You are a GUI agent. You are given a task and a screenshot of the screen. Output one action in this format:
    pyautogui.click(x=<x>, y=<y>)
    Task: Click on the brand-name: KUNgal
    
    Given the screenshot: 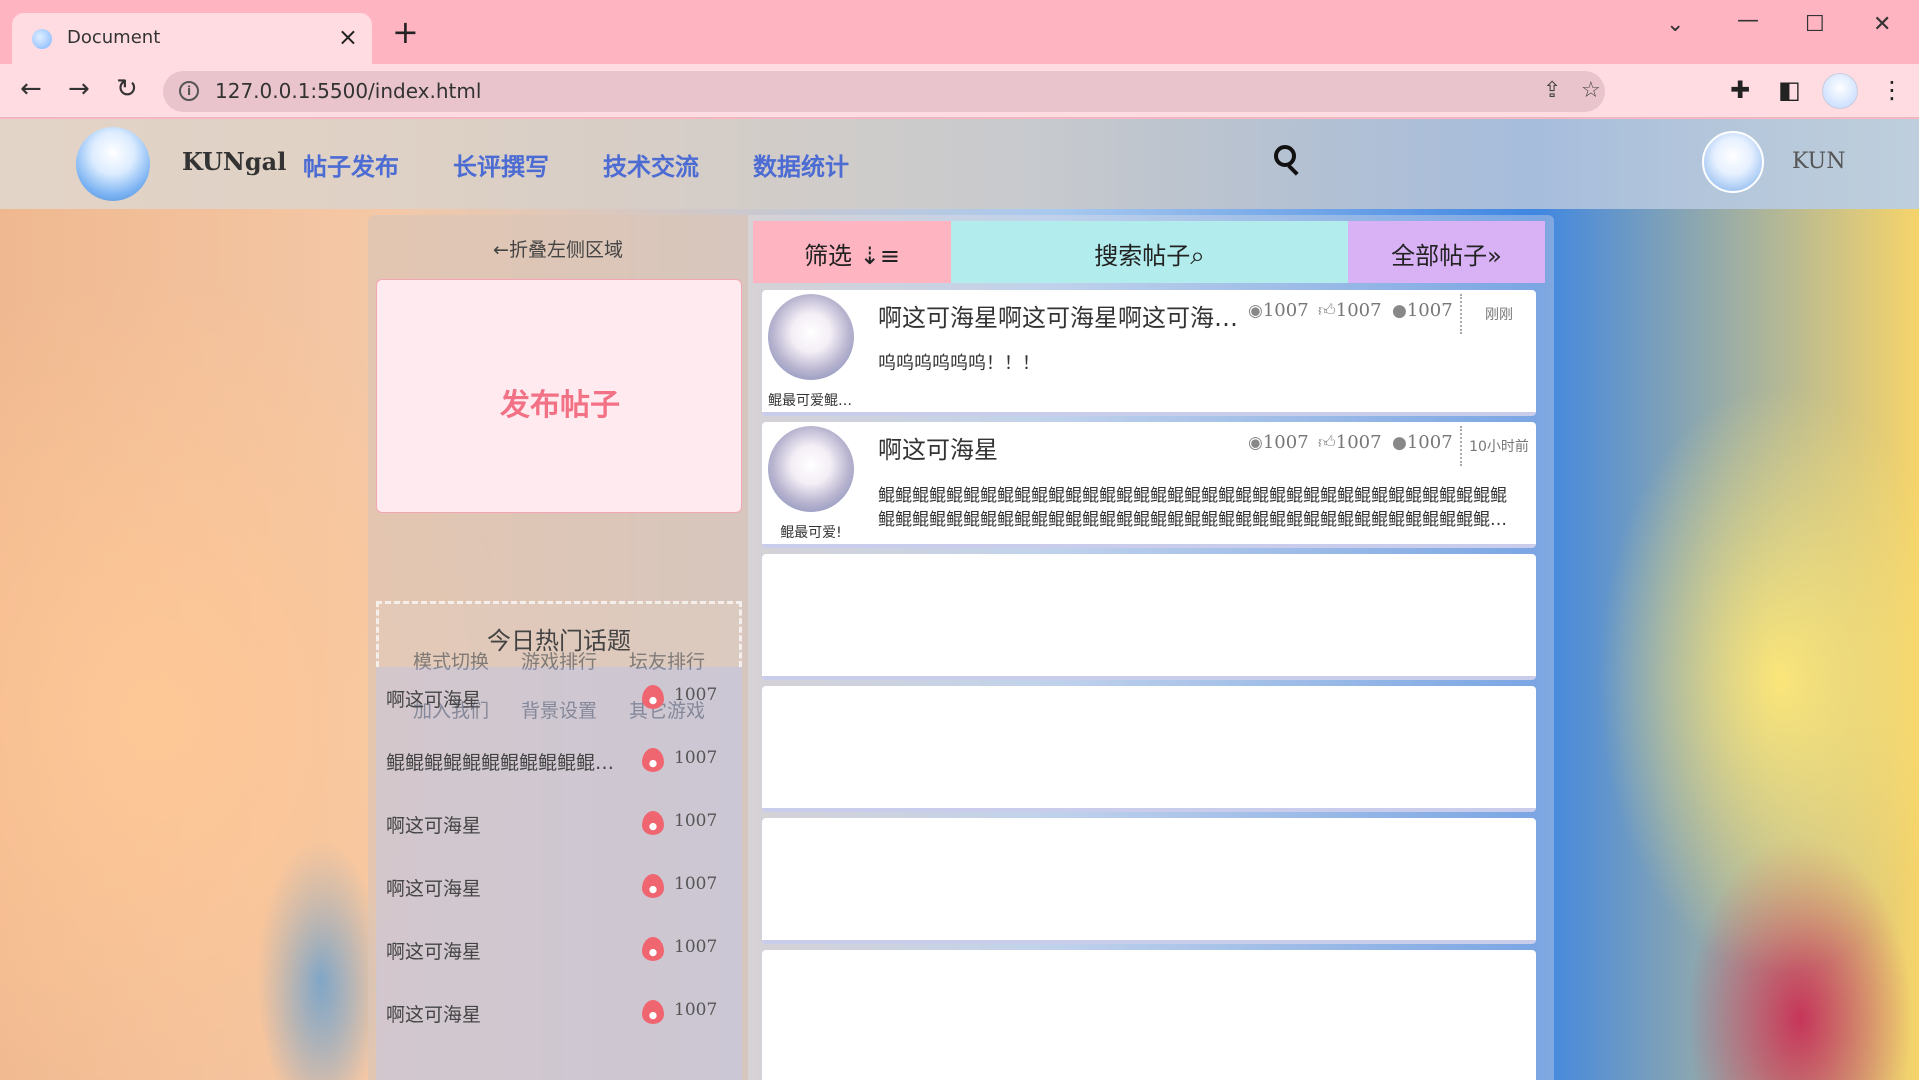 What is the action you would take?
    pyautogui.click(x=234, y=161)
    